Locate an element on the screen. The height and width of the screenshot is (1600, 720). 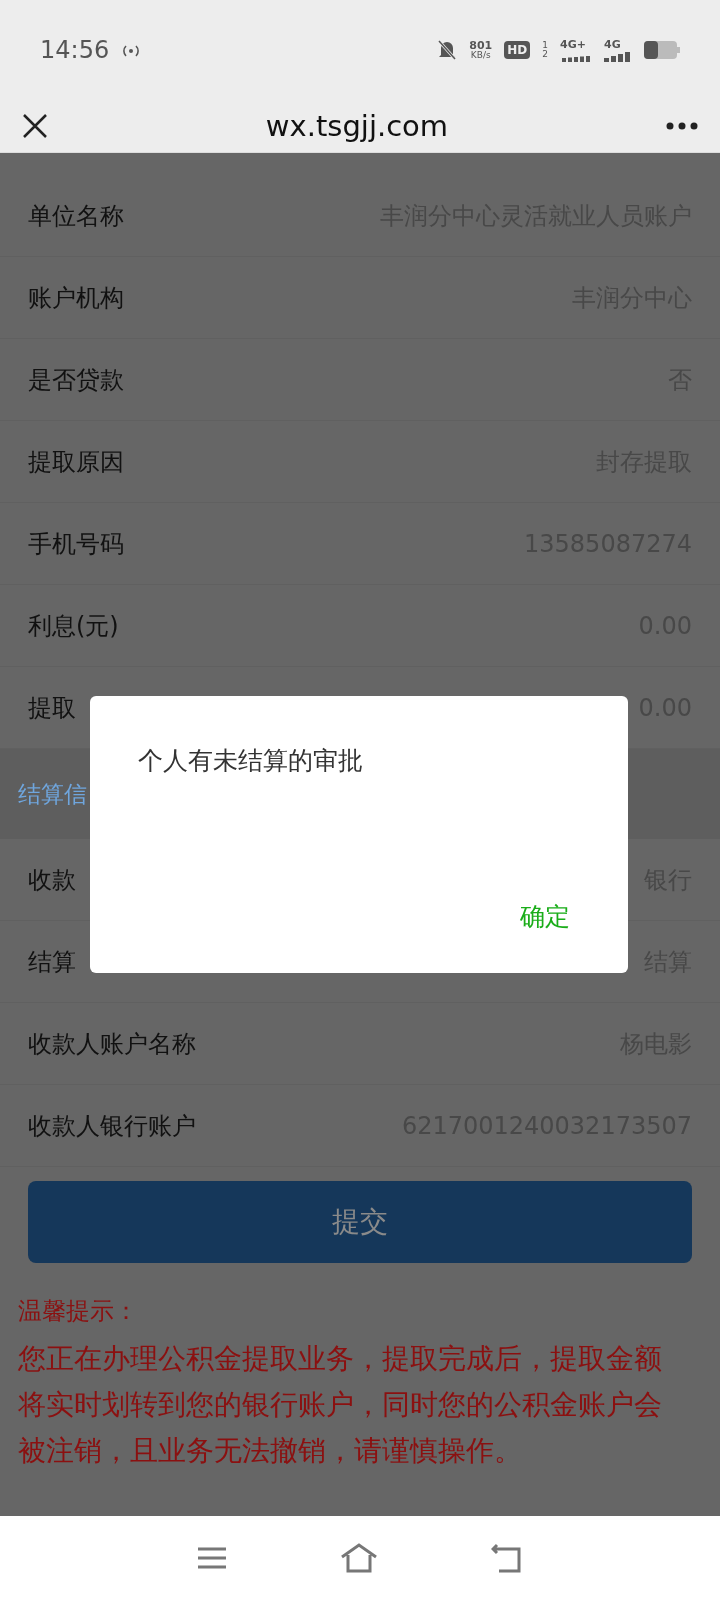
back-icon is located at coordinates (507, 1558).